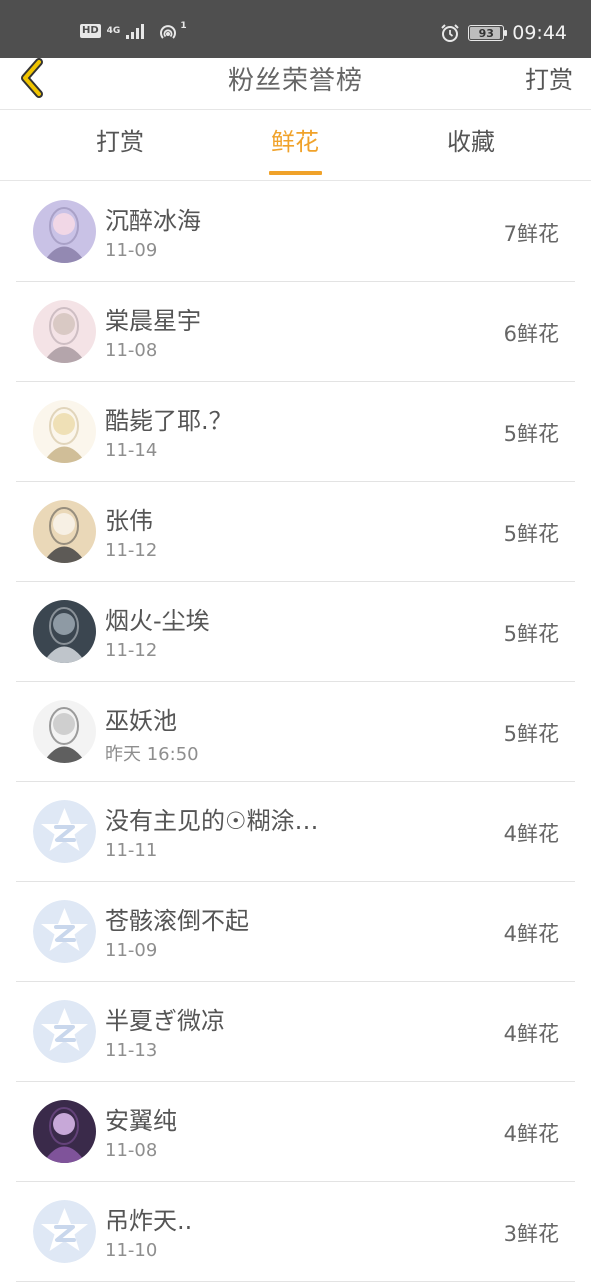 The image size is (591, 1282). I want to click on fan-name: 沉醉冰海, so click(153, 221).